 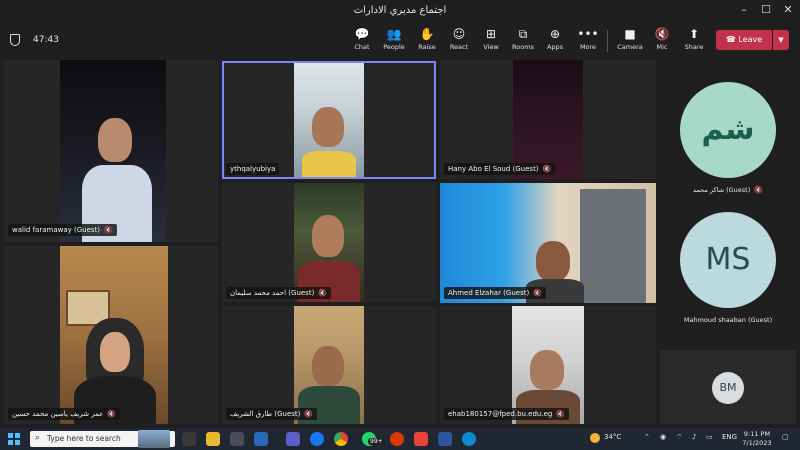 What do you see at coordinates (459, 34) in the screenshot?
I see `react-icon: ☺` at bounding box center [459, 34].